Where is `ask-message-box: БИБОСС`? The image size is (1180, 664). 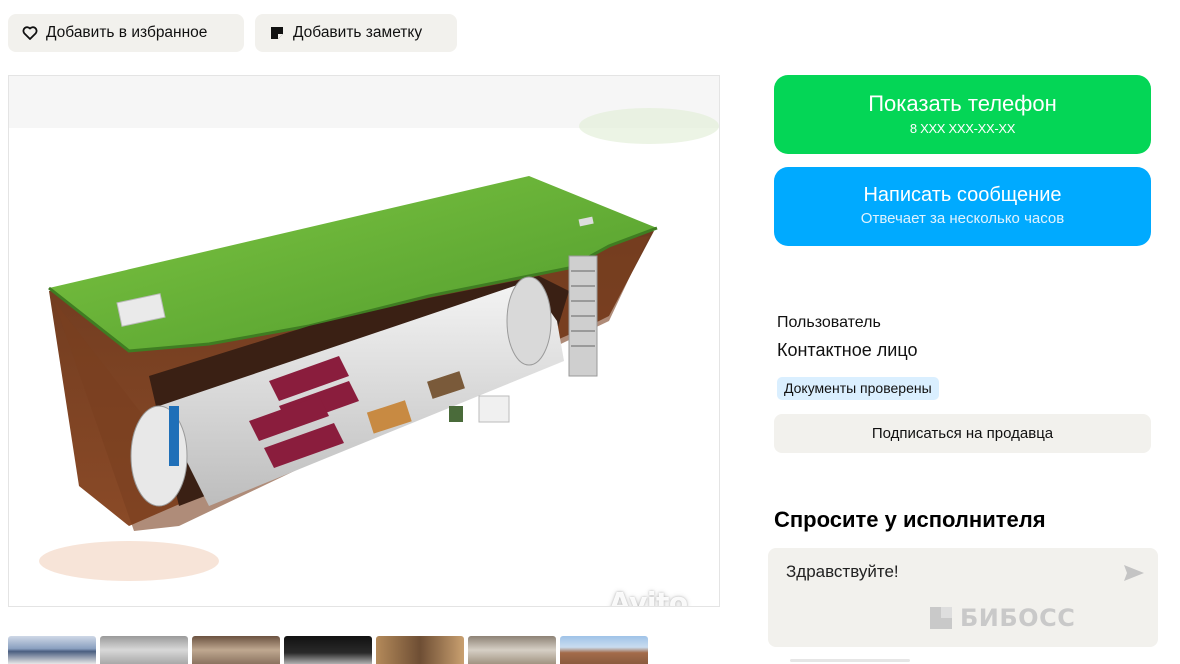
ask-message-box: БИБОСС is located at coordinates (963, 597).